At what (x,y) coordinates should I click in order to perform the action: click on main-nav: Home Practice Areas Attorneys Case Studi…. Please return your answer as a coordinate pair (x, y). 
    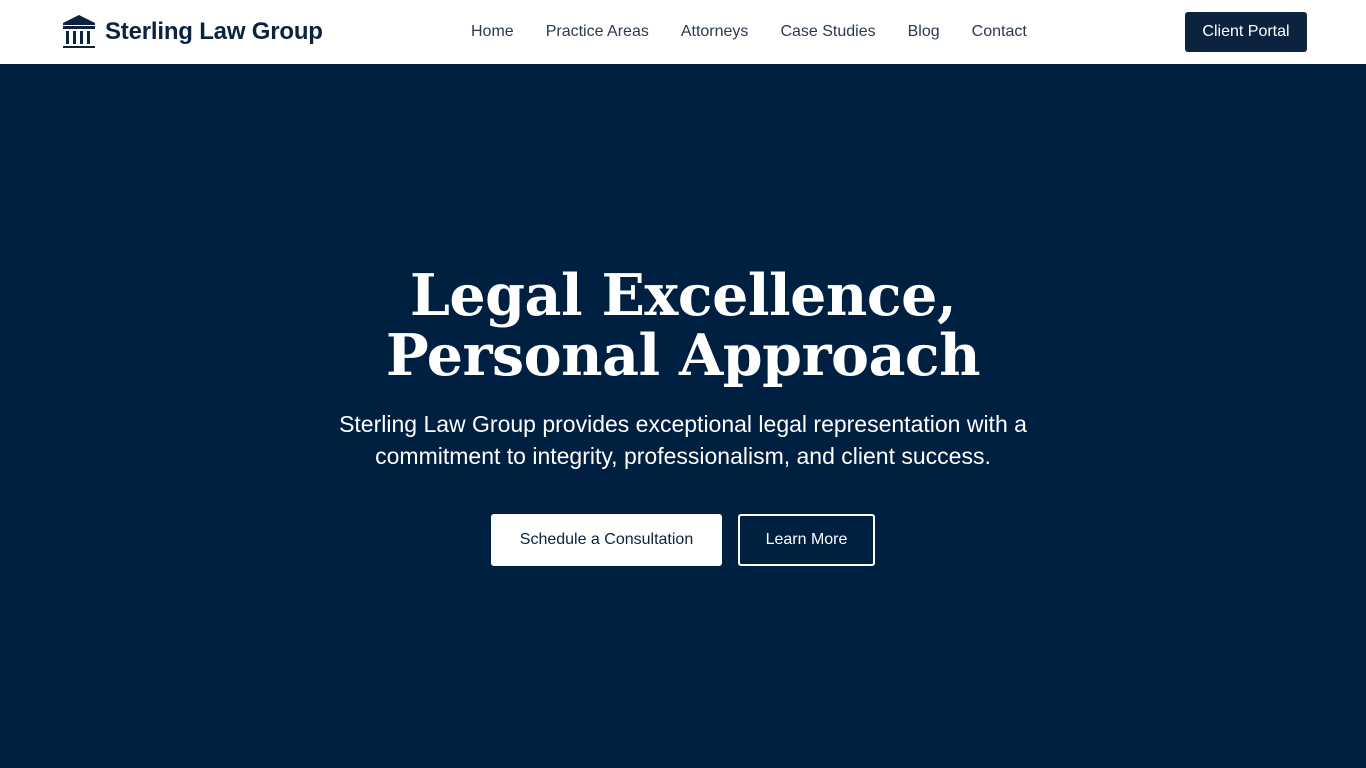
    Looking at the image, I should click on (749, 32).